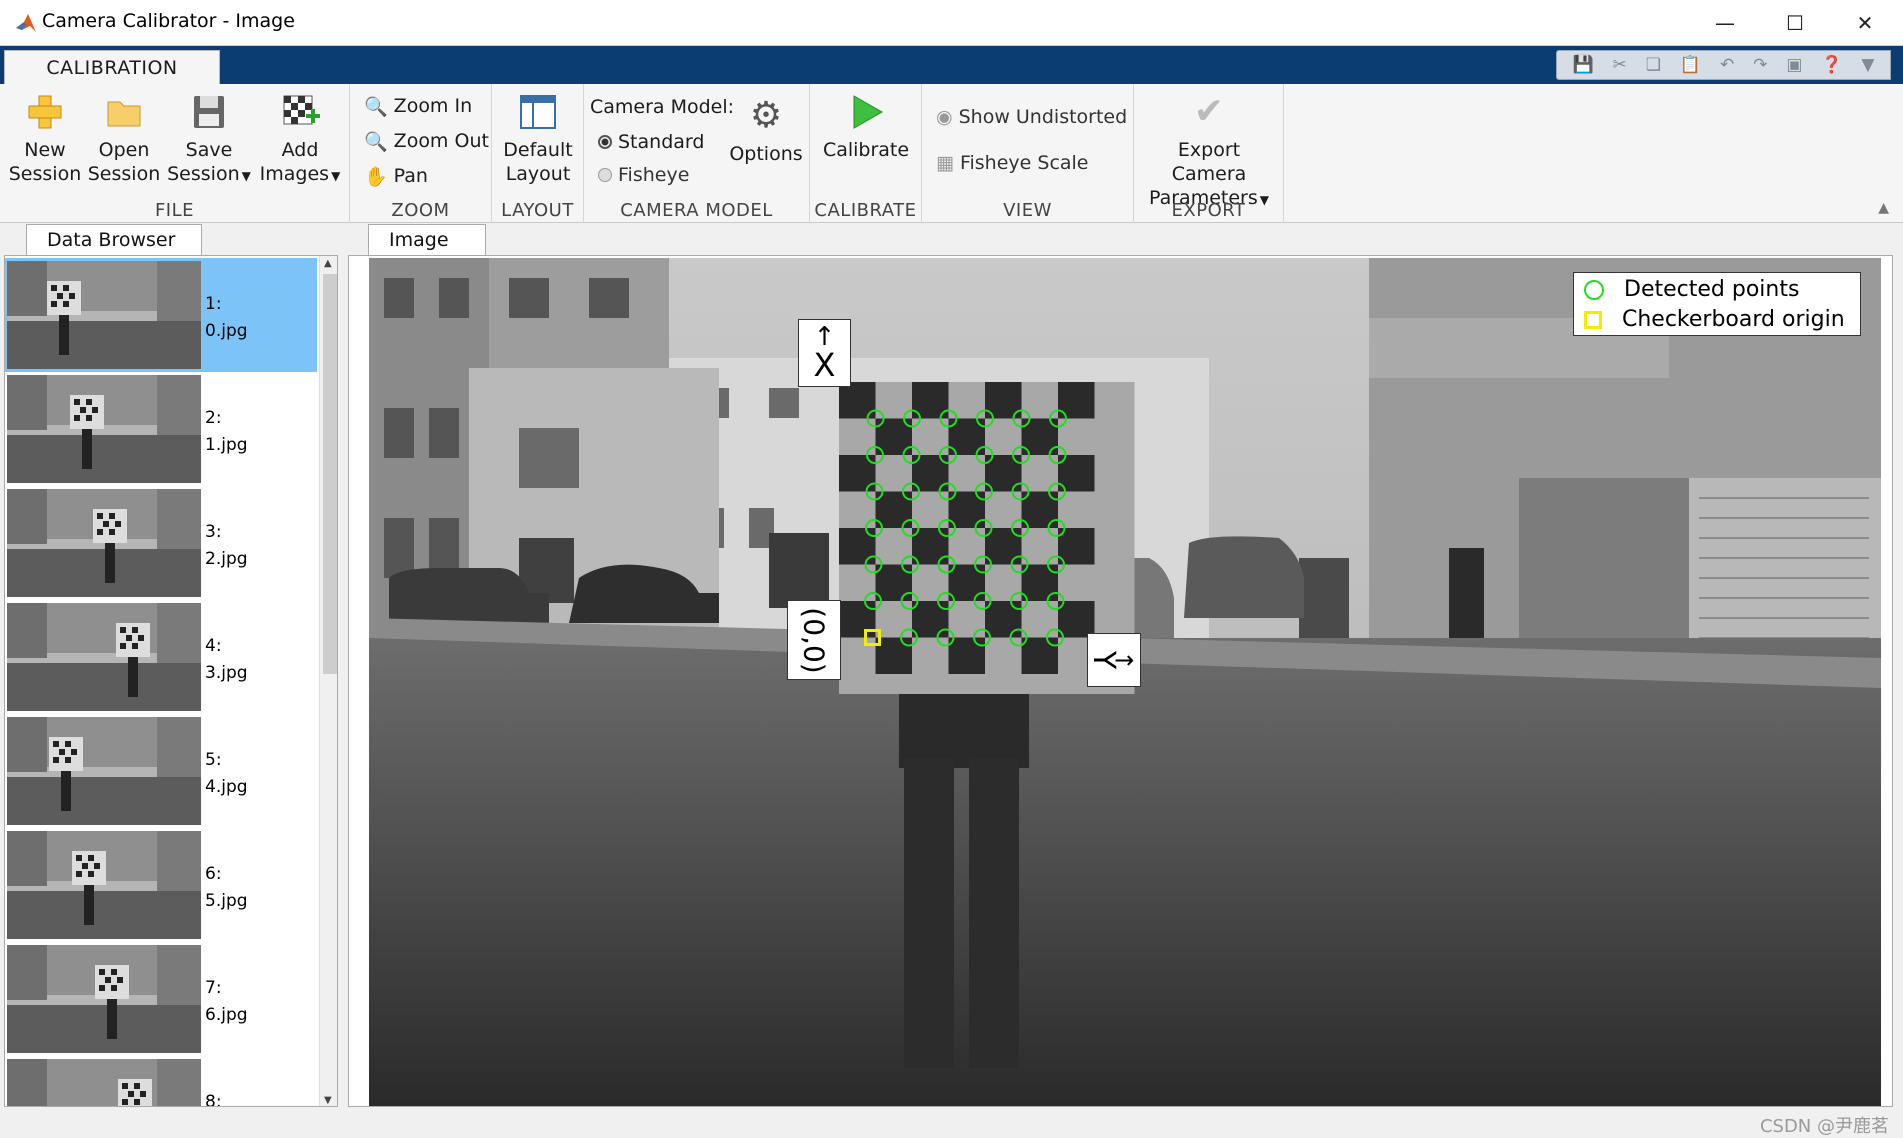 The height and width of the screenshot is (1138, 1903). I want to click on list-item: 1: 0.jpg, so click(161, 315).